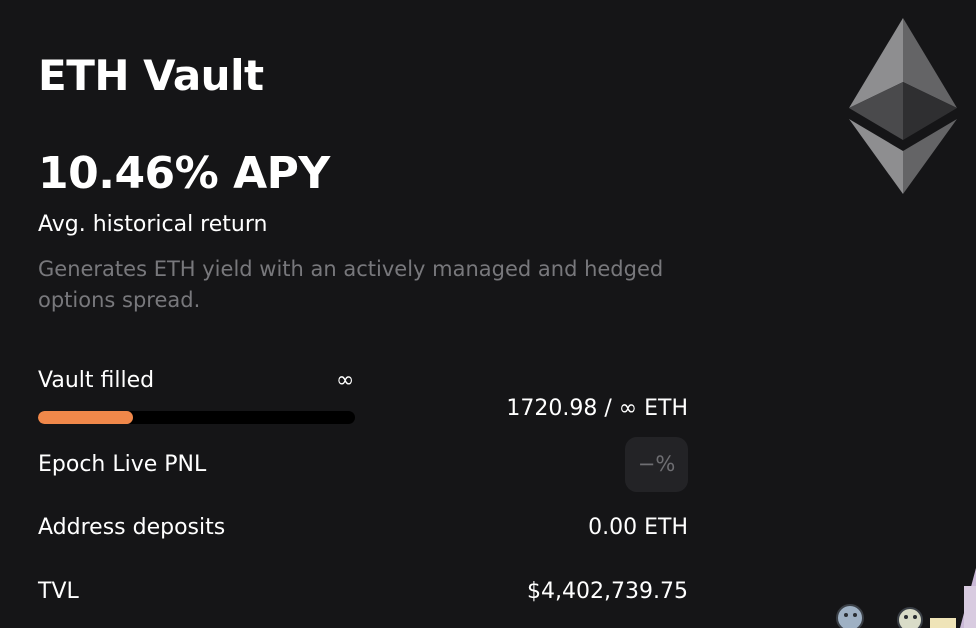 This screenshot has height=628, width=976. I want to click on address-deposits-value: 0.00 ETH, so click(638, 527).